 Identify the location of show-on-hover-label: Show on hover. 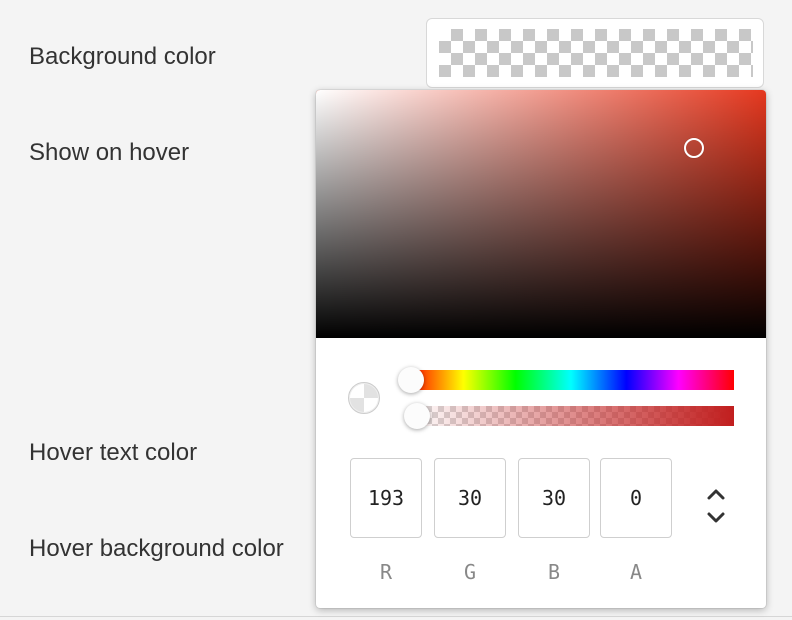
(109, 152).